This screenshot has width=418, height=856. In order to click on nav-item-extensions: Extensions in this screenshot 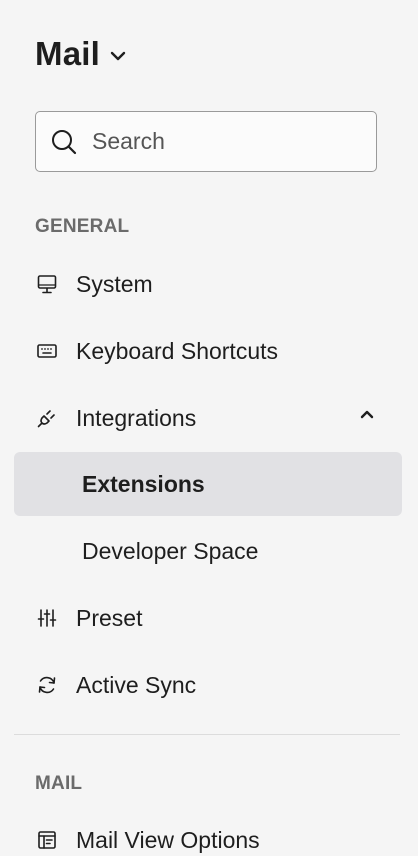, I will do `click(208, 484)`.